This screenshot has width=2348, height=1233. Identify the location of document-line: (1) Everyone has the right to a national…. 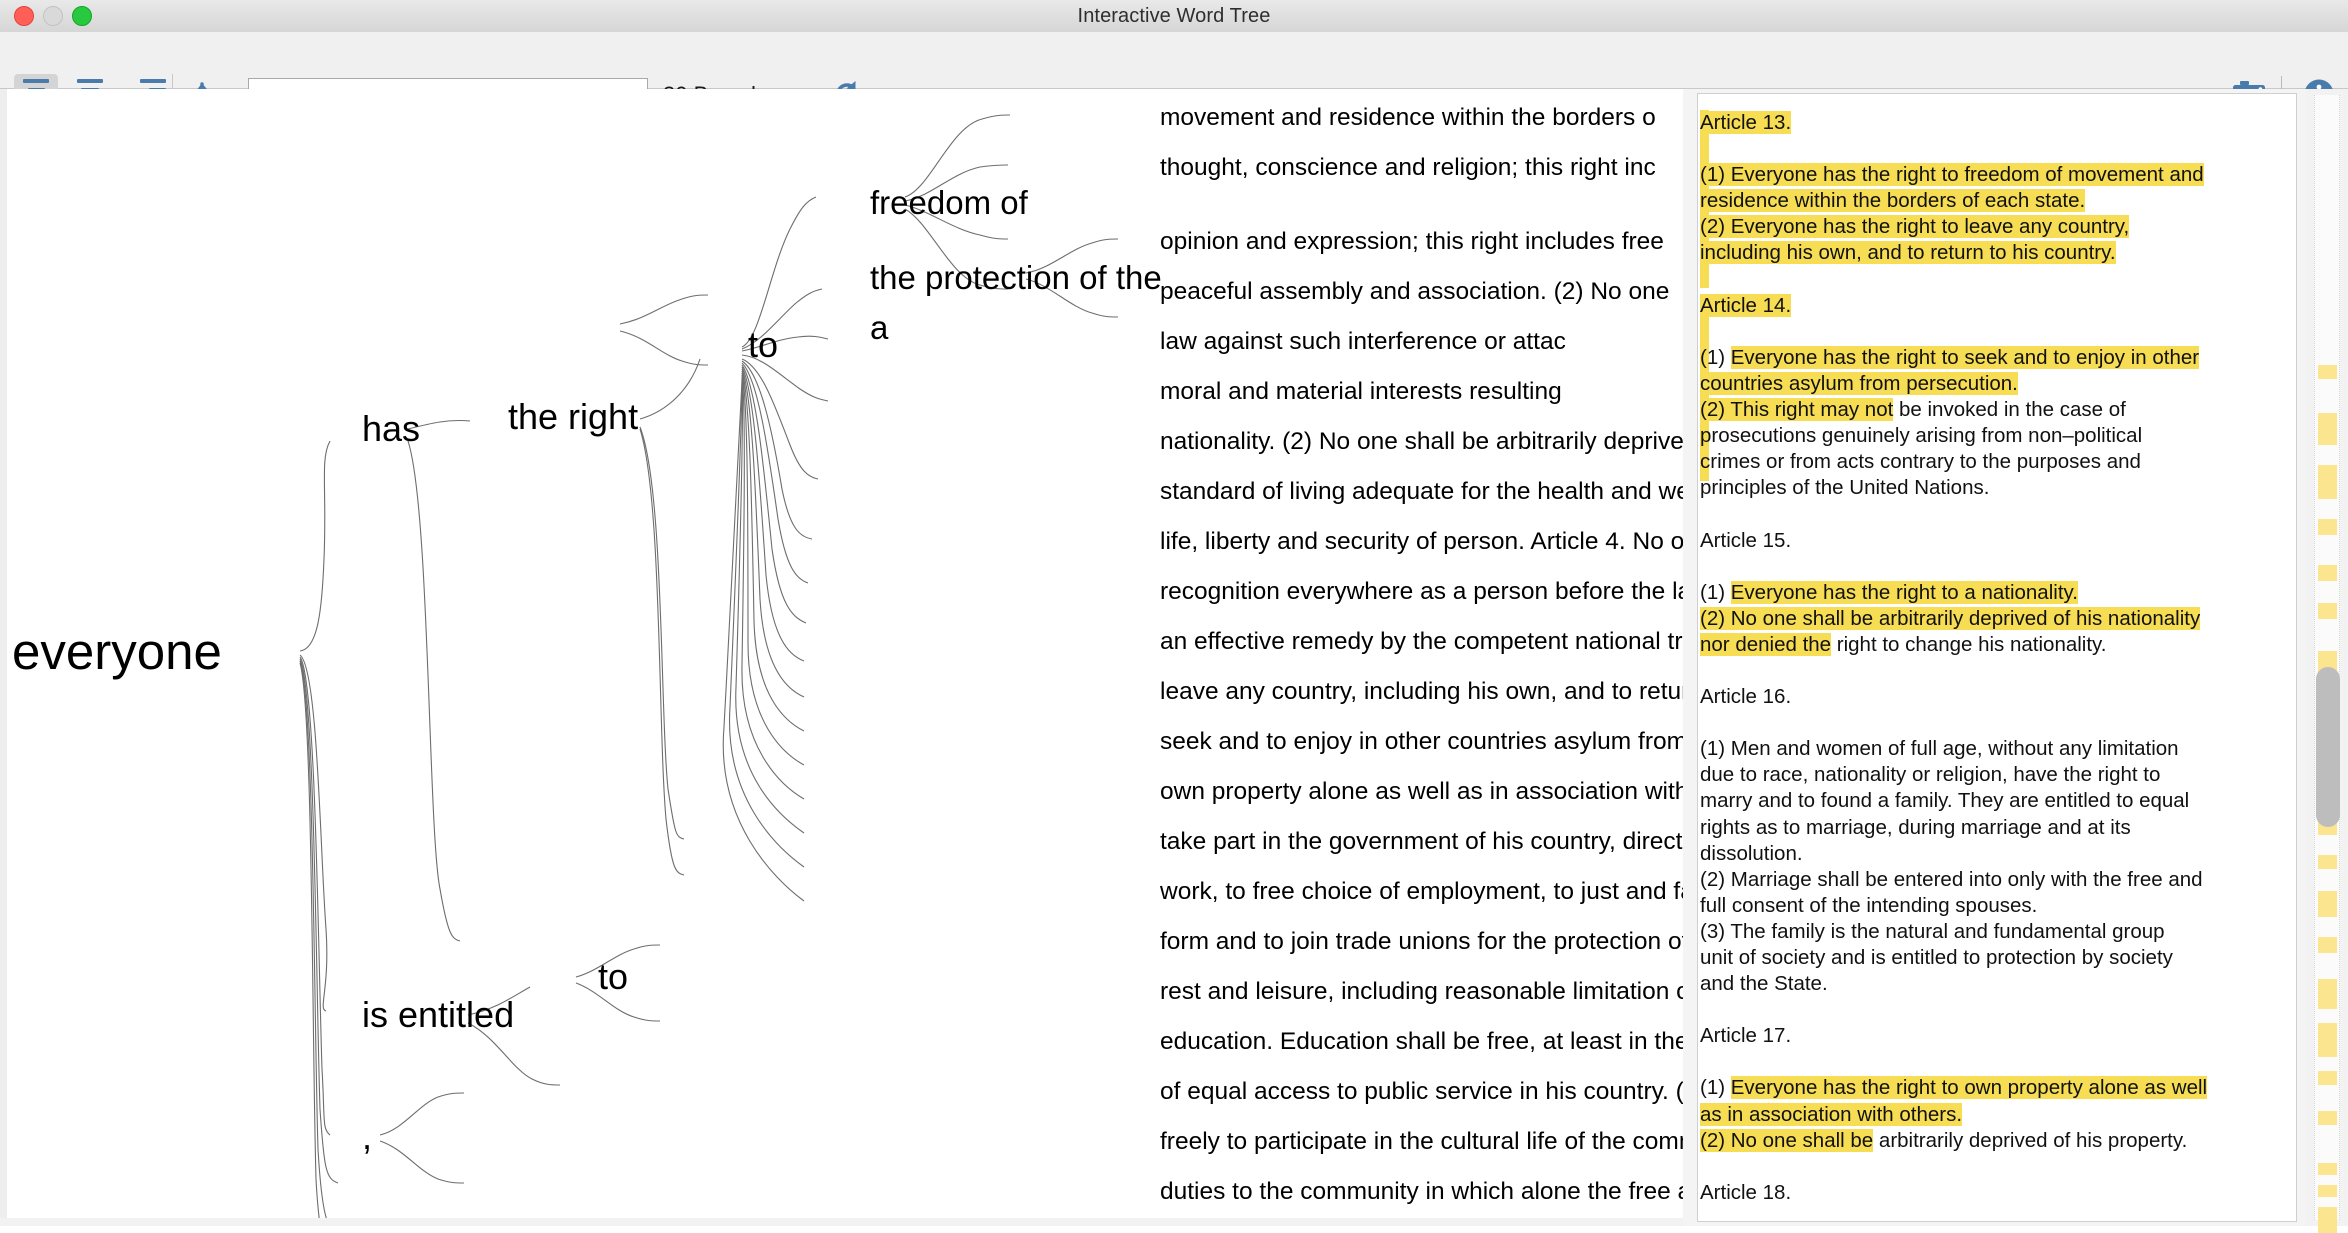
(1994, 593).